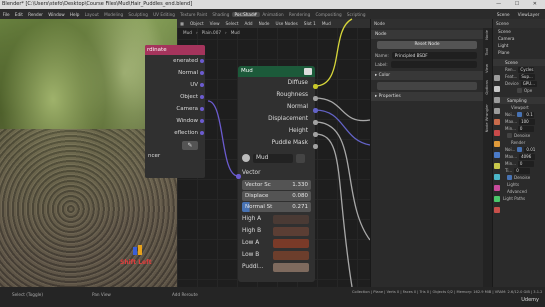 Image resolution: width=545 pixels, height=307 pixels. What do you see at coordinates (529, 114) in the screenshot?
I see `noise-threshold-field: 0.1` at bounding box center [529, 114].